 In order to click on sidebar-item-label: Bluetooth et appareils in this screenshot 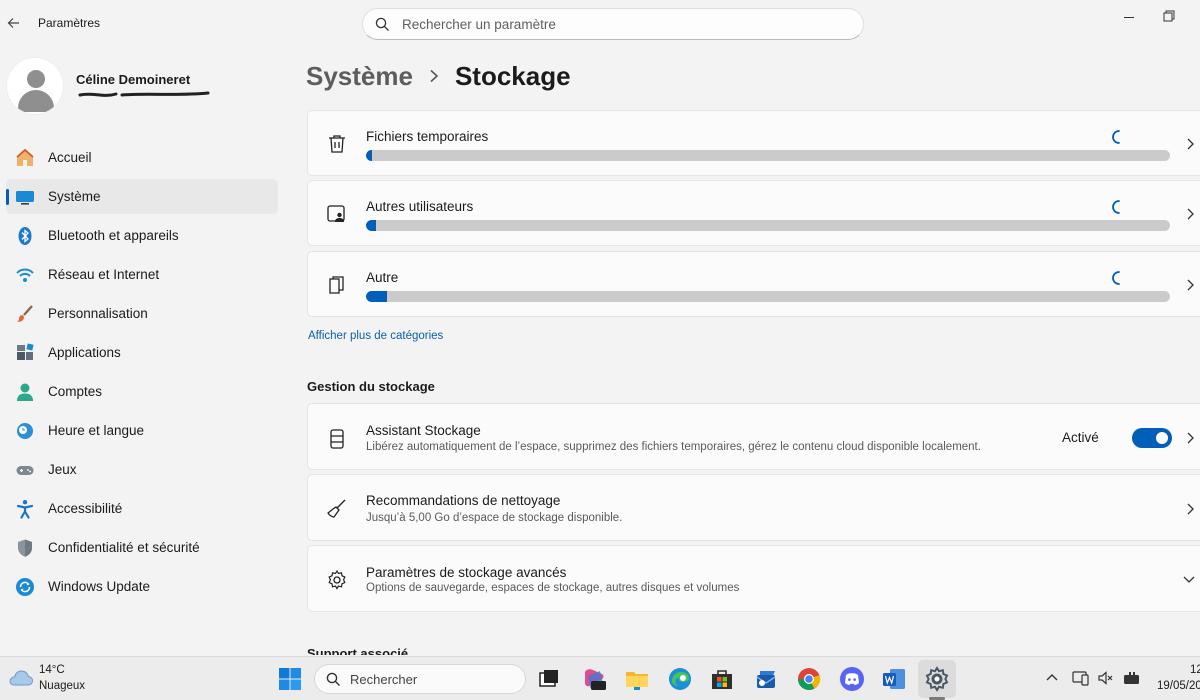, I will do `click(113, 235)`.